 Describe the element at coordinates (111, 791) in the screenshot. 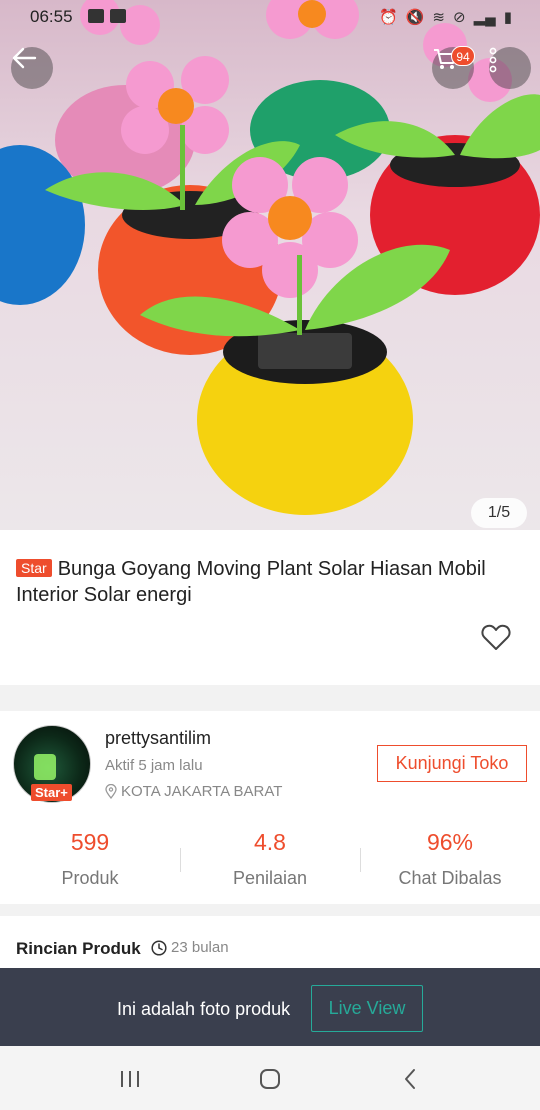

I see `location-pin-icon` at that location.